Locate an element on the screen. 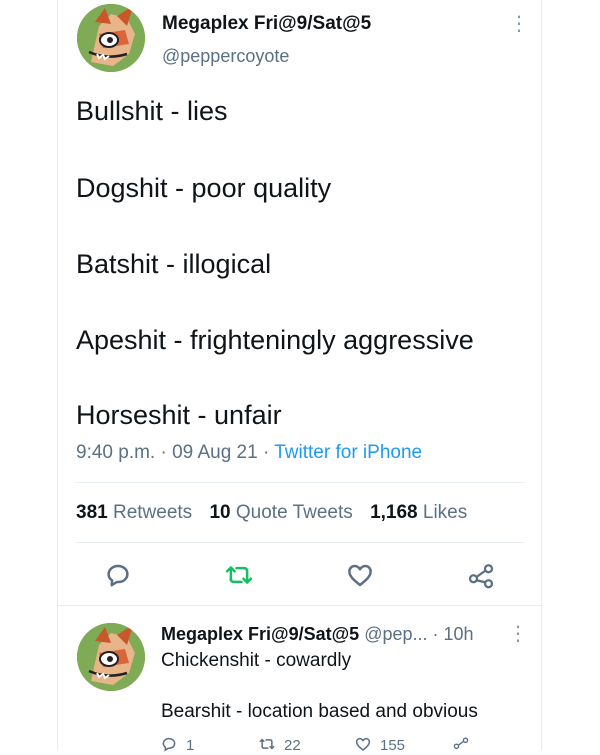 The width and height of the screenshot is (600, 755). reply-author-name: Megaplex Fri@9/Sat@5 @pep... · 10h is located at coordinates (317, 634).